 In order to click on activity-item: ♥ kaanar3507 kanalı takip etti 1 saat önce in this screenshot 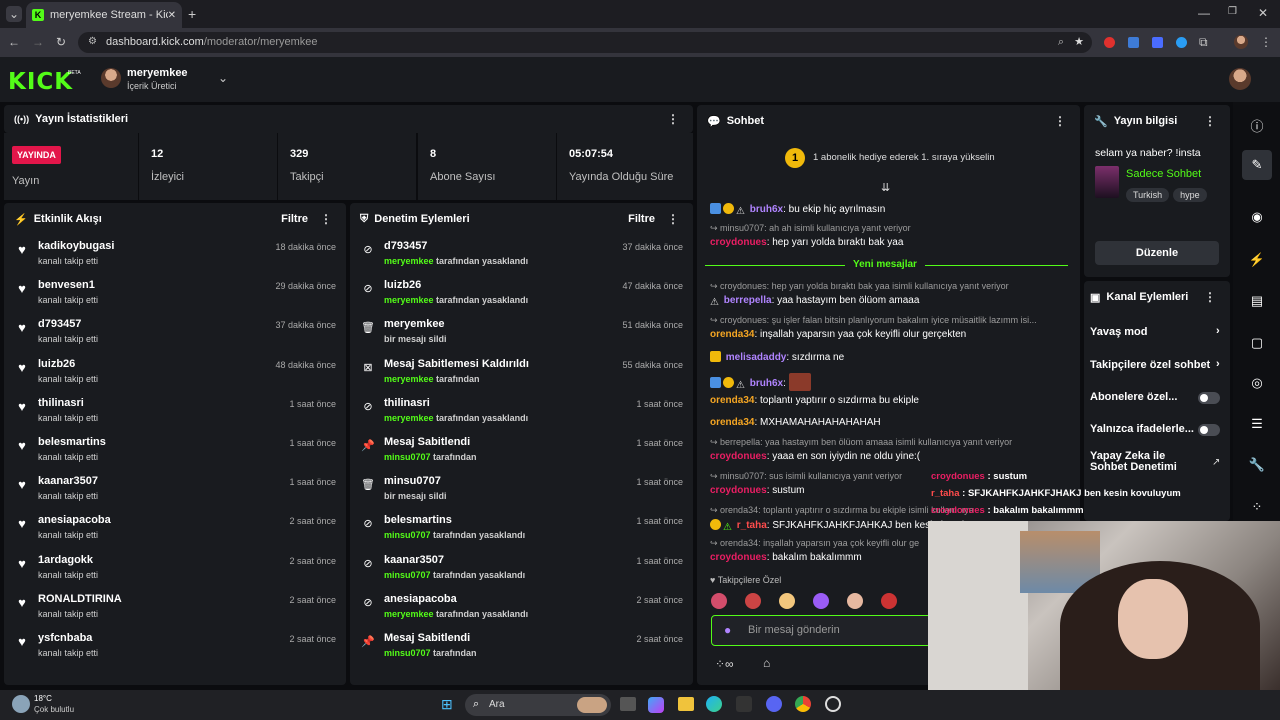, I will do `click(175, 489)`.